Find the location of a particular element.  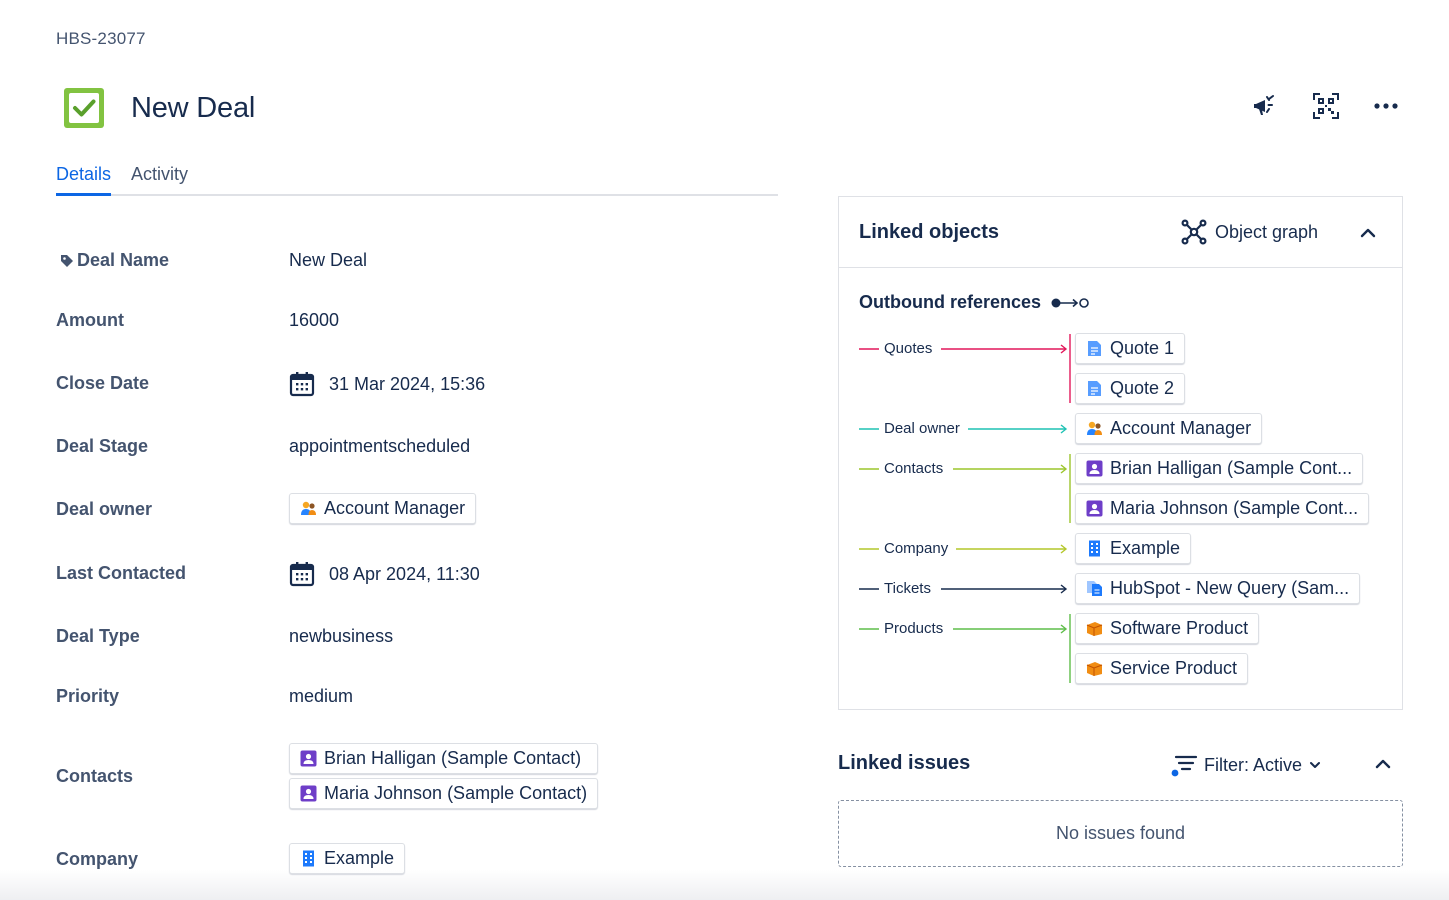

product-chip: Service Product is located at coordinates (1162, 668).